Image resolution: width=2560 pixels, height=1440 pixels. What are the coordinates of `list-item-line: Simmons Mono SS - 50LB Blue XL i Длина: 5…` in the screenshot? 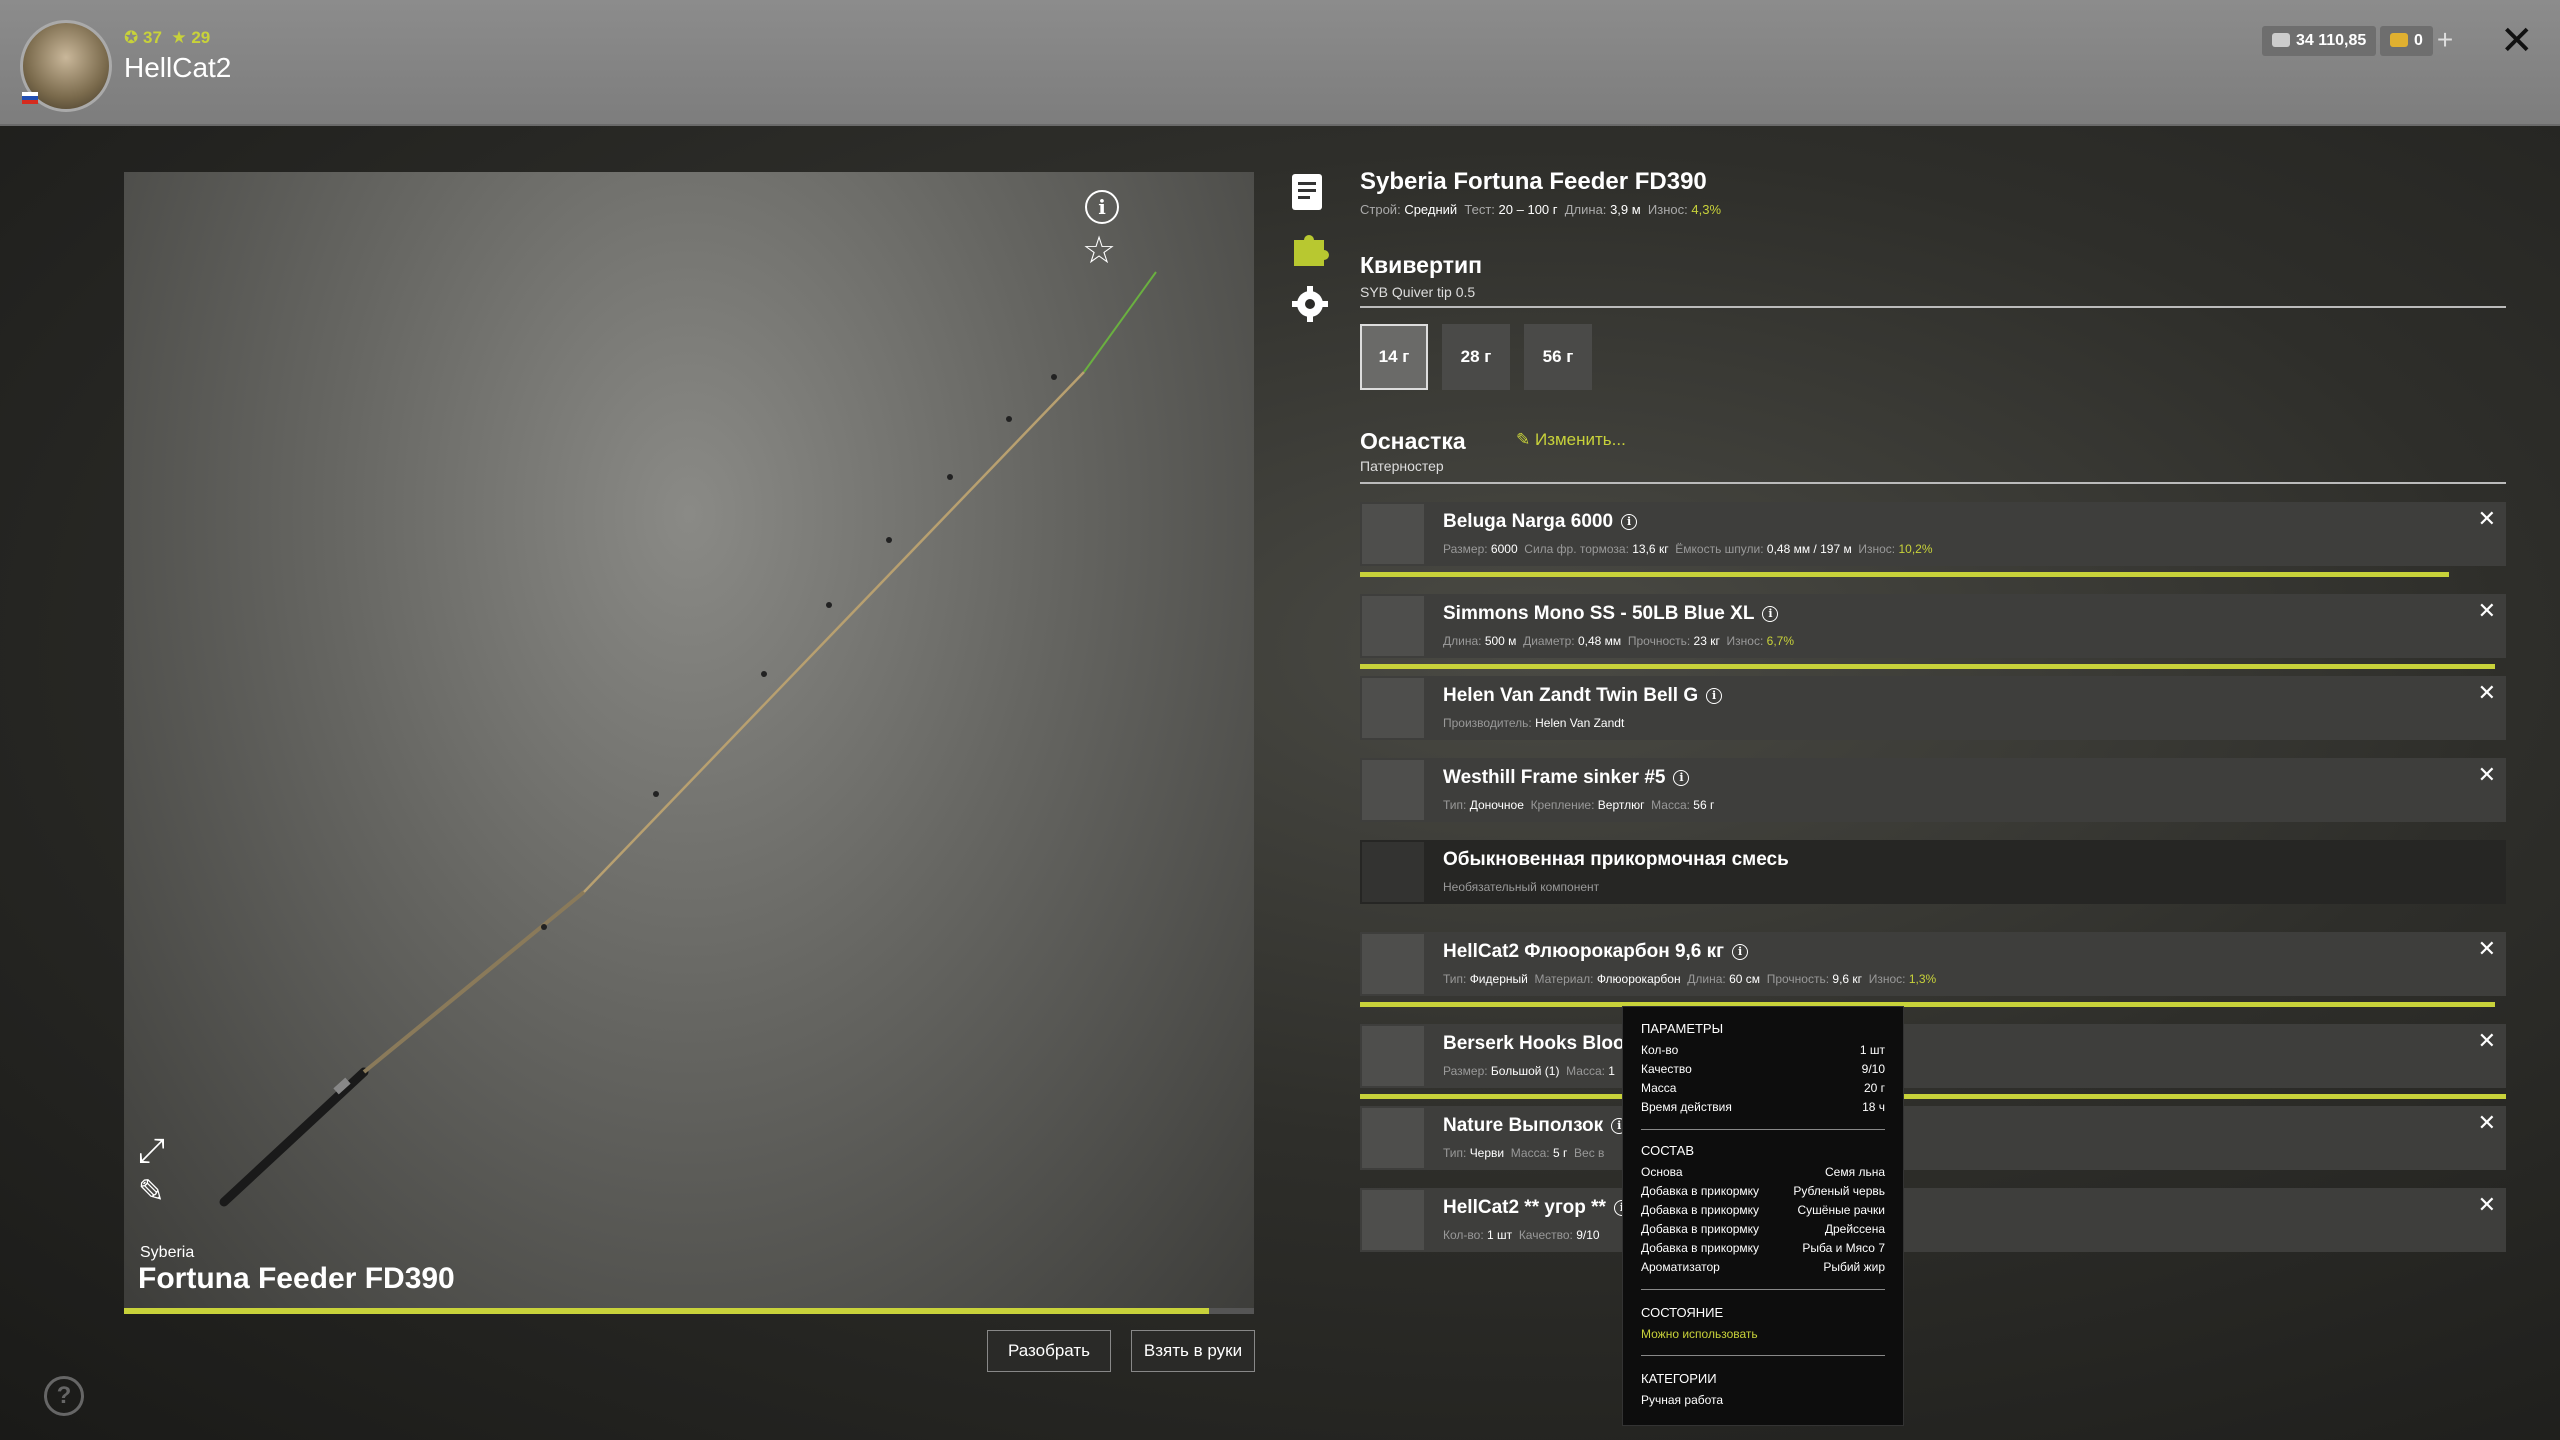 It's located at (1933, 626).